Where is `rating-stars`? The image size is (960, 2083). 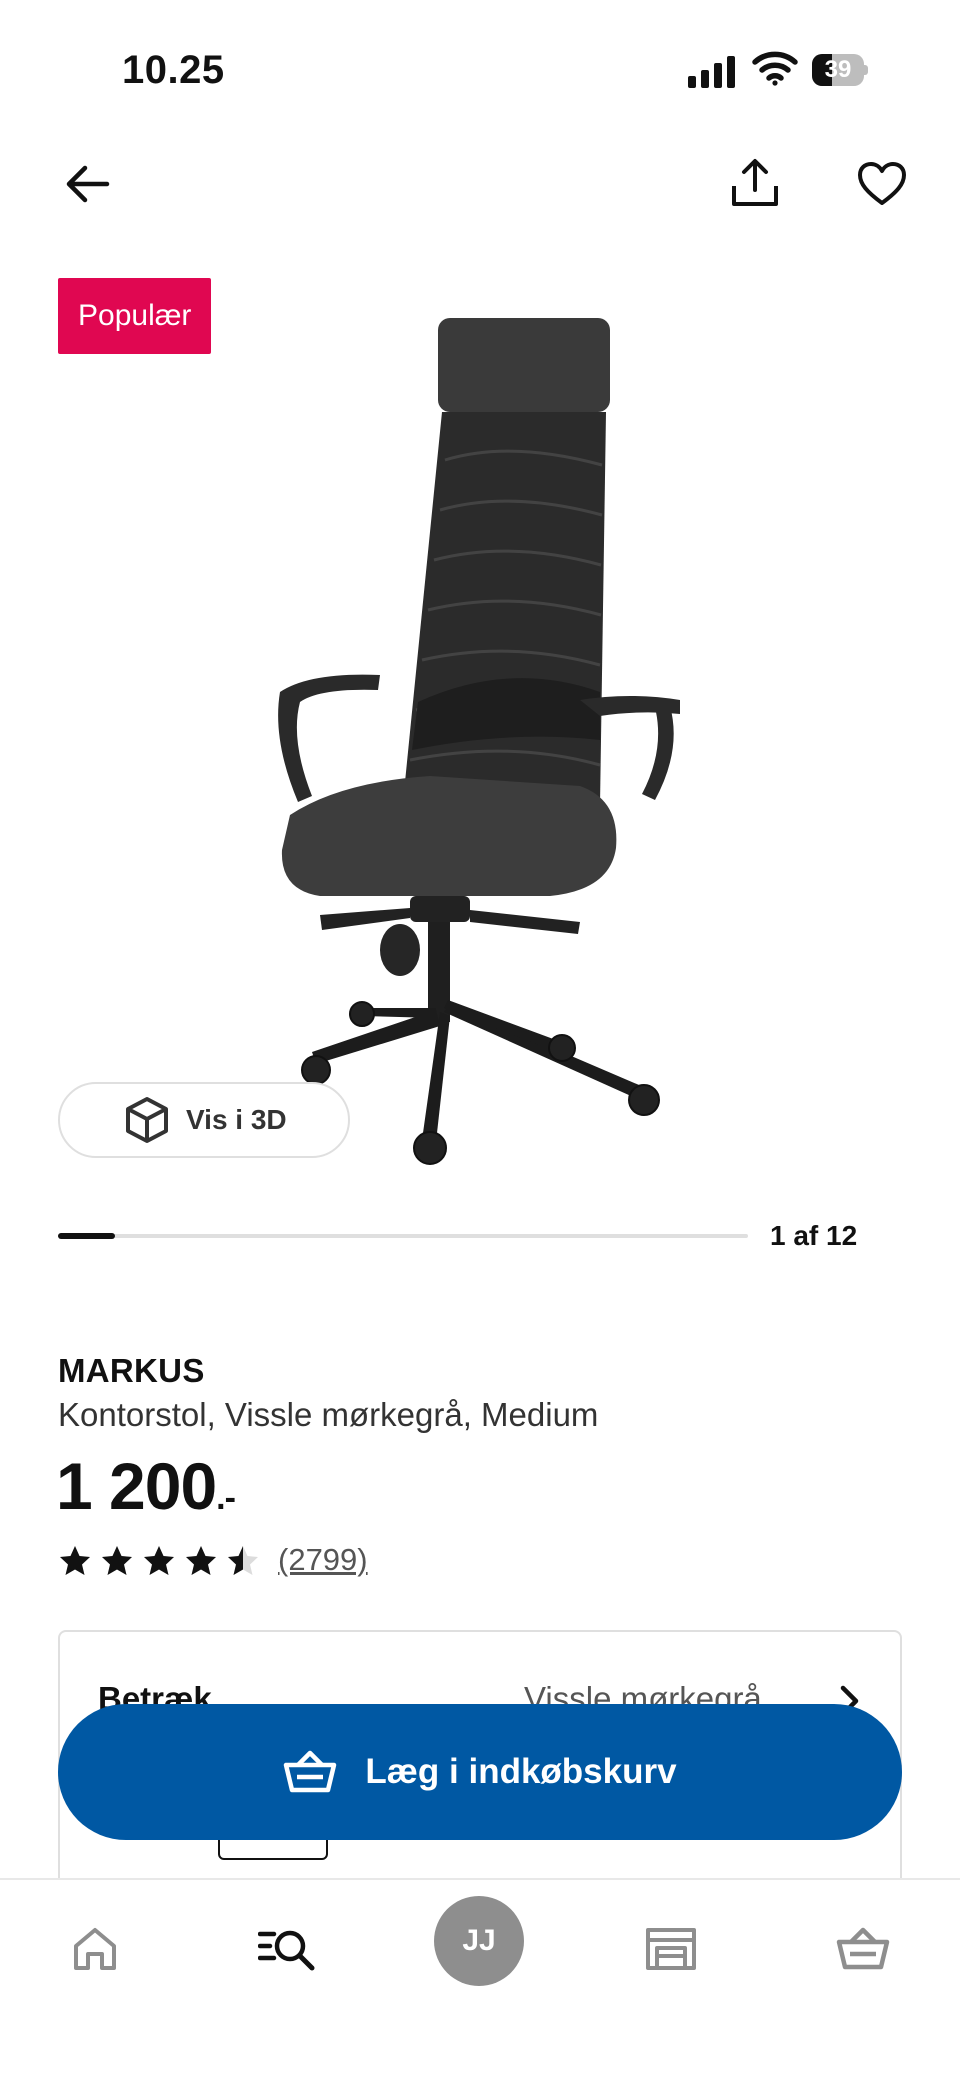
rating-stars is located at coordinates (159, 1561).